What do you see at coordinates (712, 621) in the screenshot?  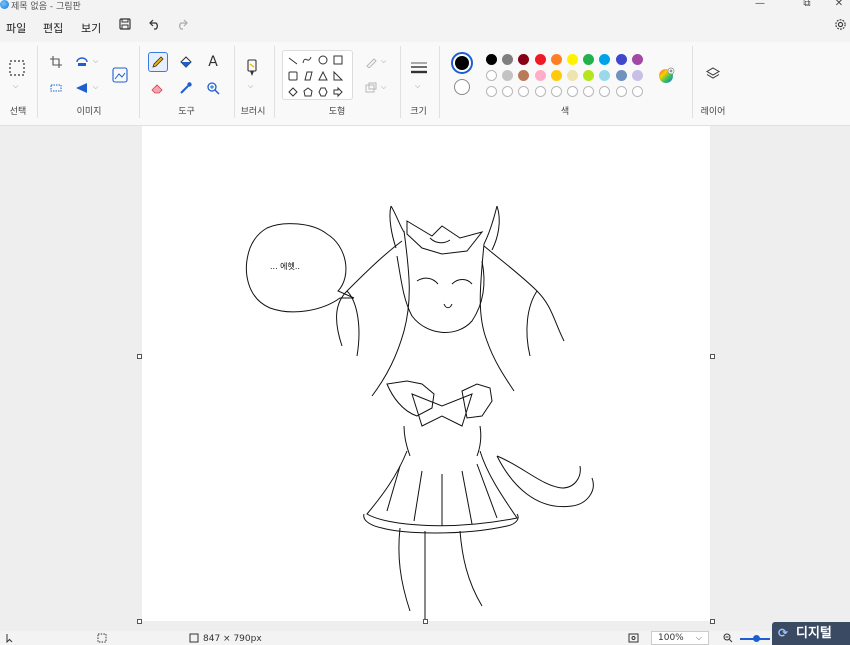 I see `canvas-resize-handle-bottom-right` at bounding box center [712, 621].